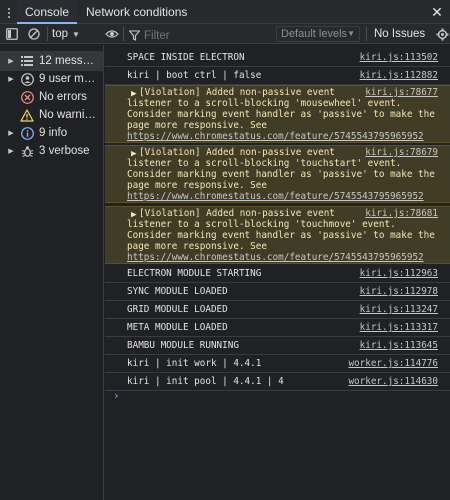 The height and width of the screenshot is (500, 450). What do you see at coordinates (112, 34) in the screenshot?
I see `eye-icon` at bounding box center [112, 34].